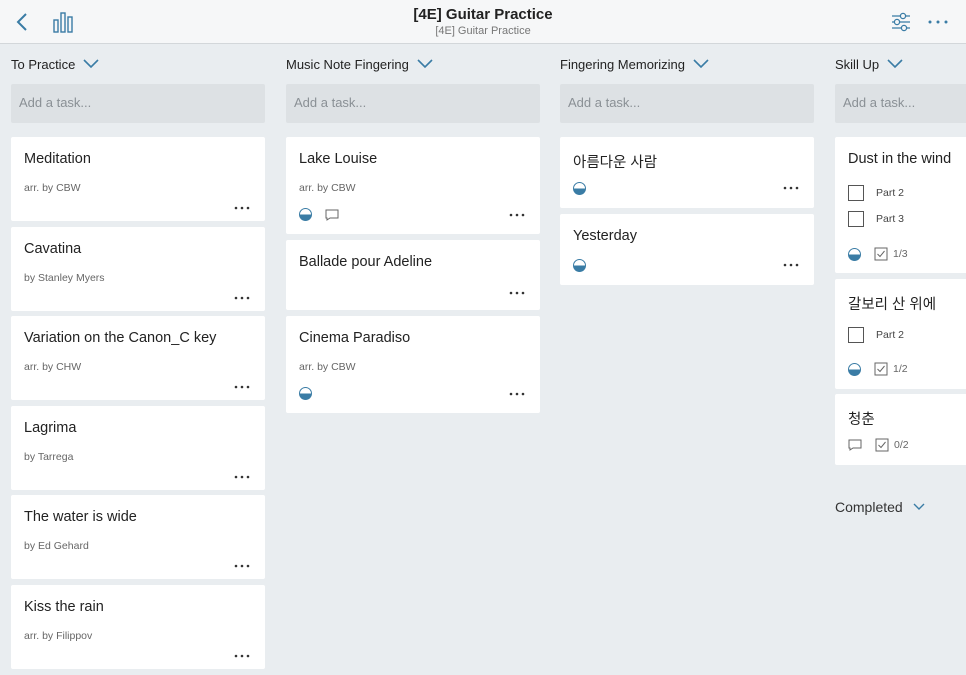  Describe the element at coordinates (938, 22) in the screenshot. I see `more-options-icon` at that location.